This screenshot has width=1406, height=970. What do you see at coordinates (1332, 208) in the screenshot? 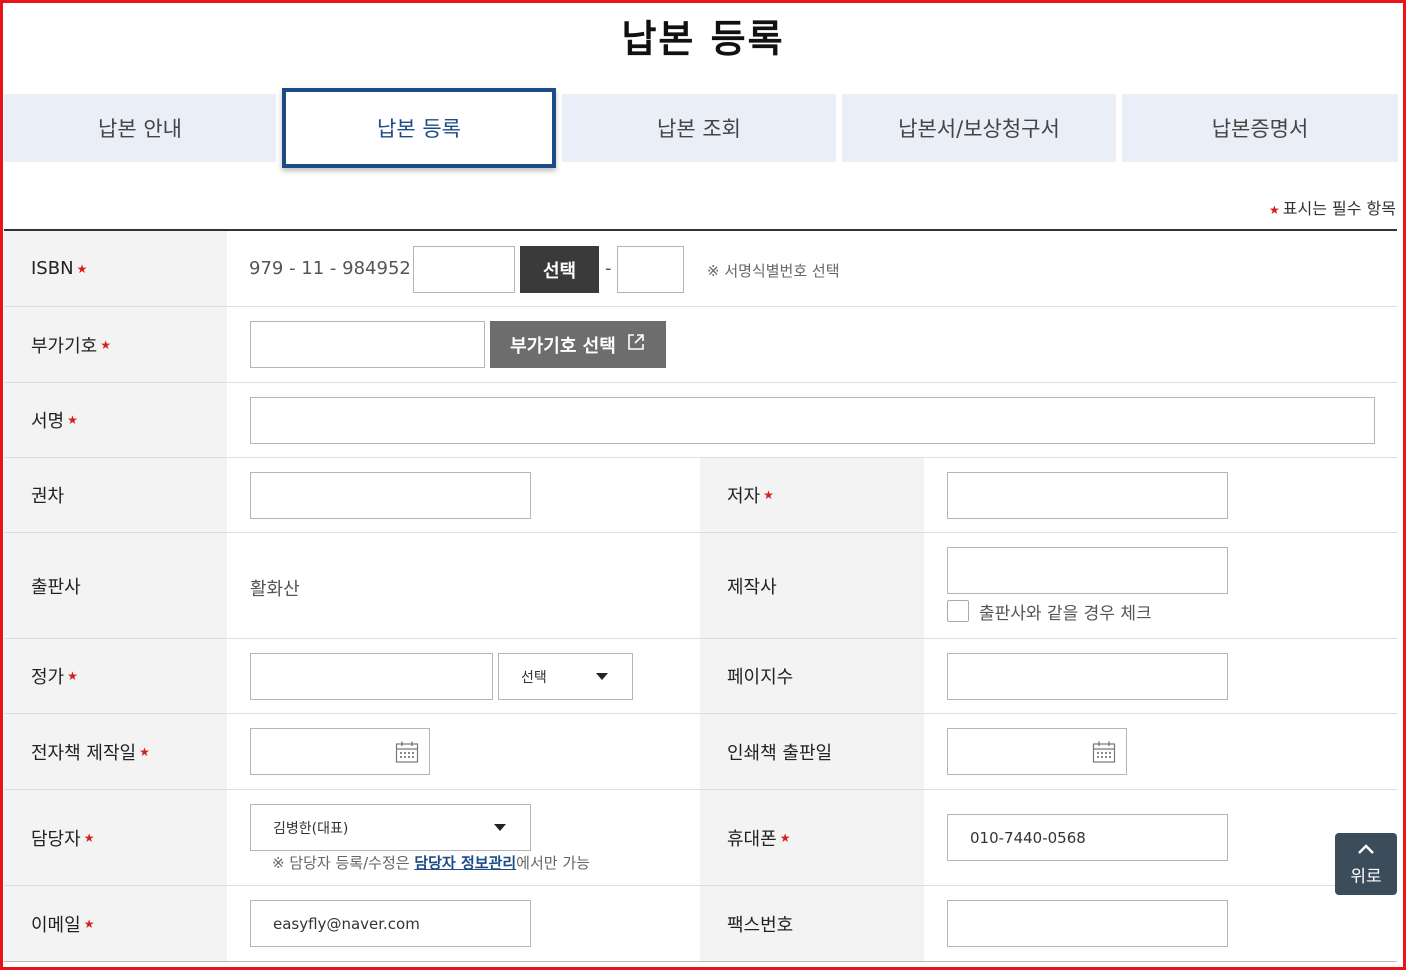
I see `required-note: ★ 표시는 필수 항목` at bounding box center [1332, 208].